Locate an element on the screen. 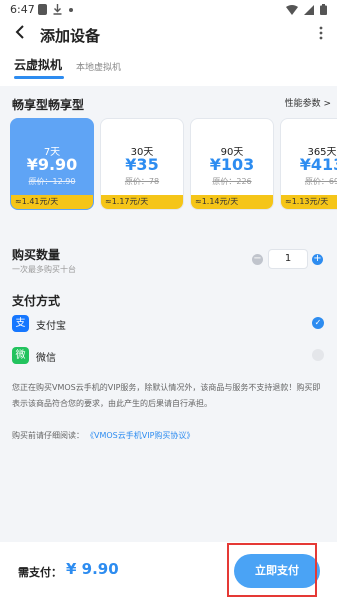 Image resolution: width=337 pixels, height=600 pixels. page-title: 添加设备 is located at coordinates (70, 36).